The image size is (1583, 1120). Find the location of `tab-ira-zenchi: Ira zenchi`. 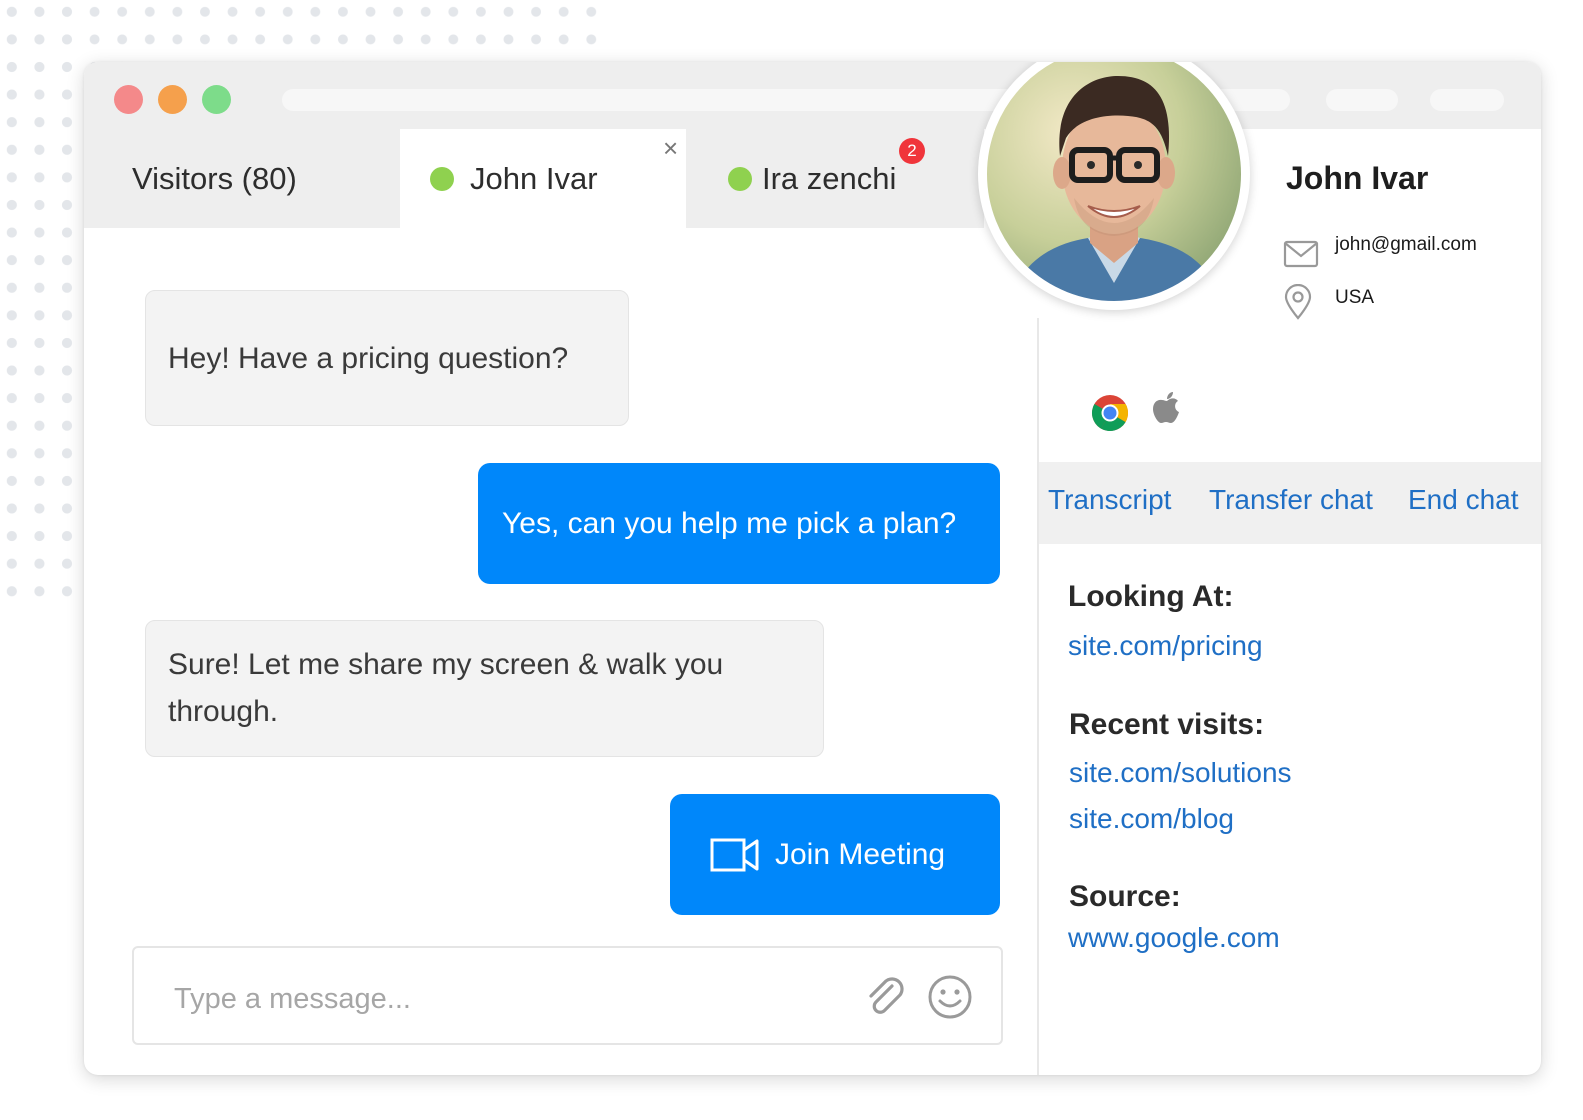

tab-ira-zenchi: Ira zenchi is located at coordinates (835, 178).